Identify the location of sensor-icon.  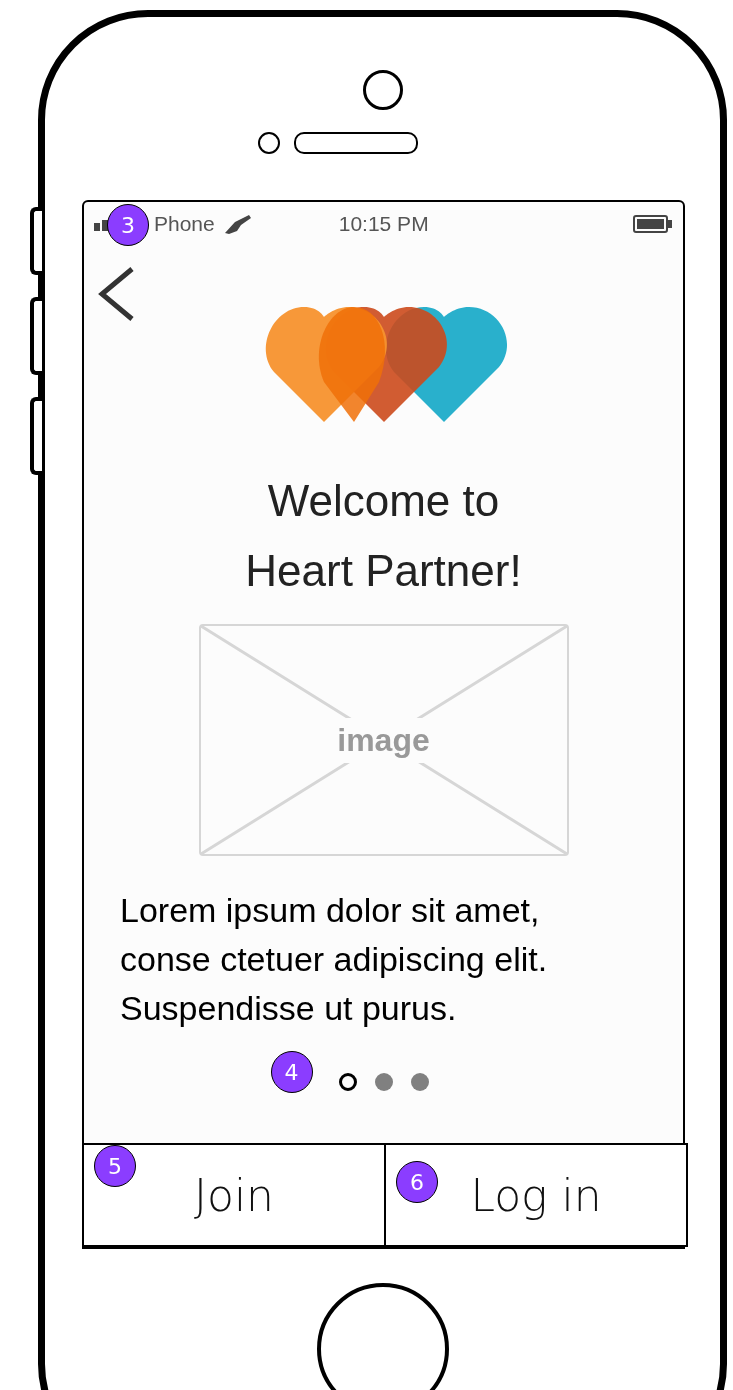
(268, 143).